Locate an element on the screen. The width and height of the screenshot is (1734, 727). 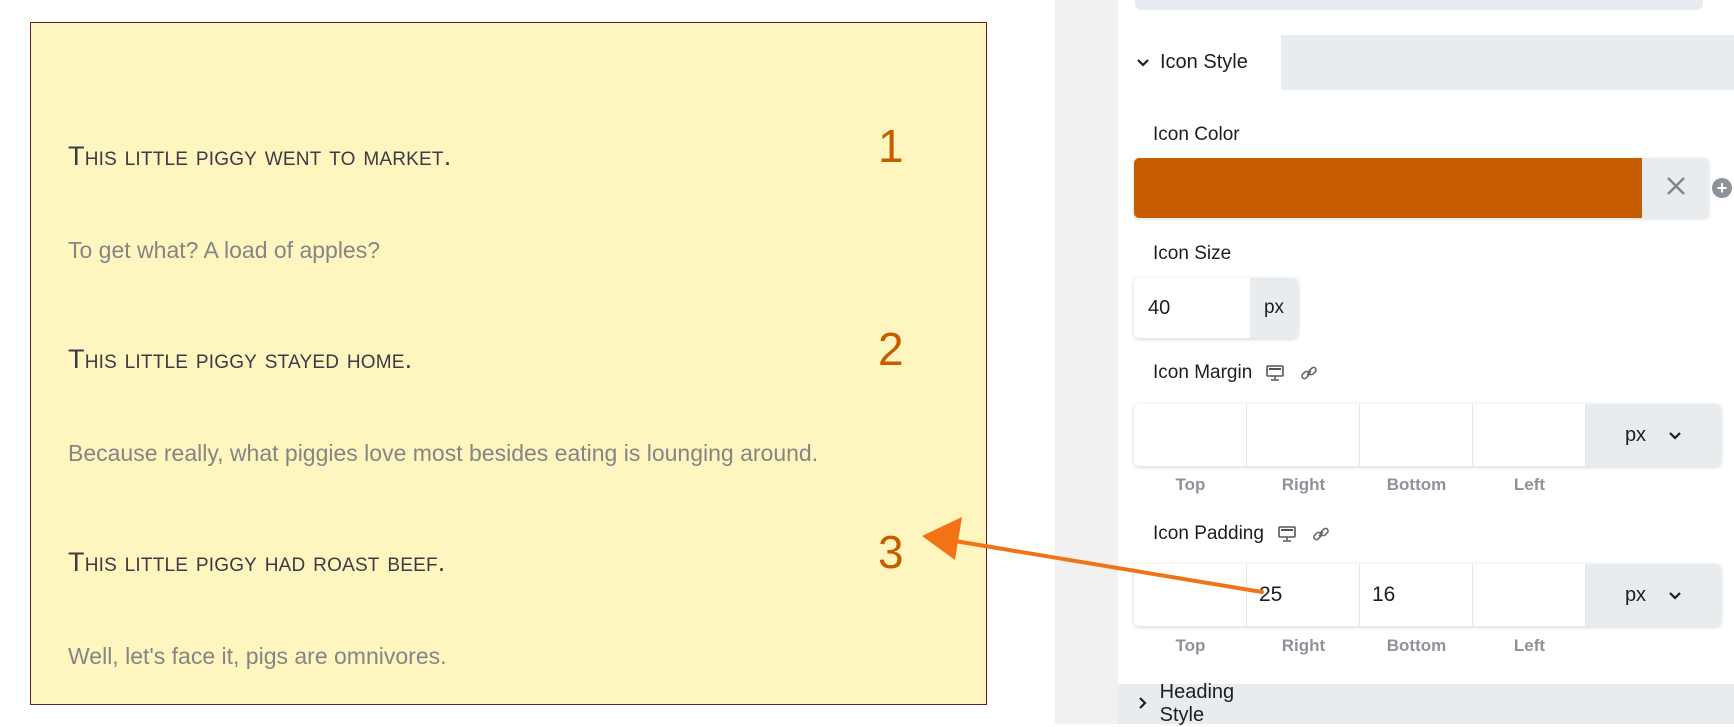
icon-size-value: 40 is located at coordinates (1192, 308).